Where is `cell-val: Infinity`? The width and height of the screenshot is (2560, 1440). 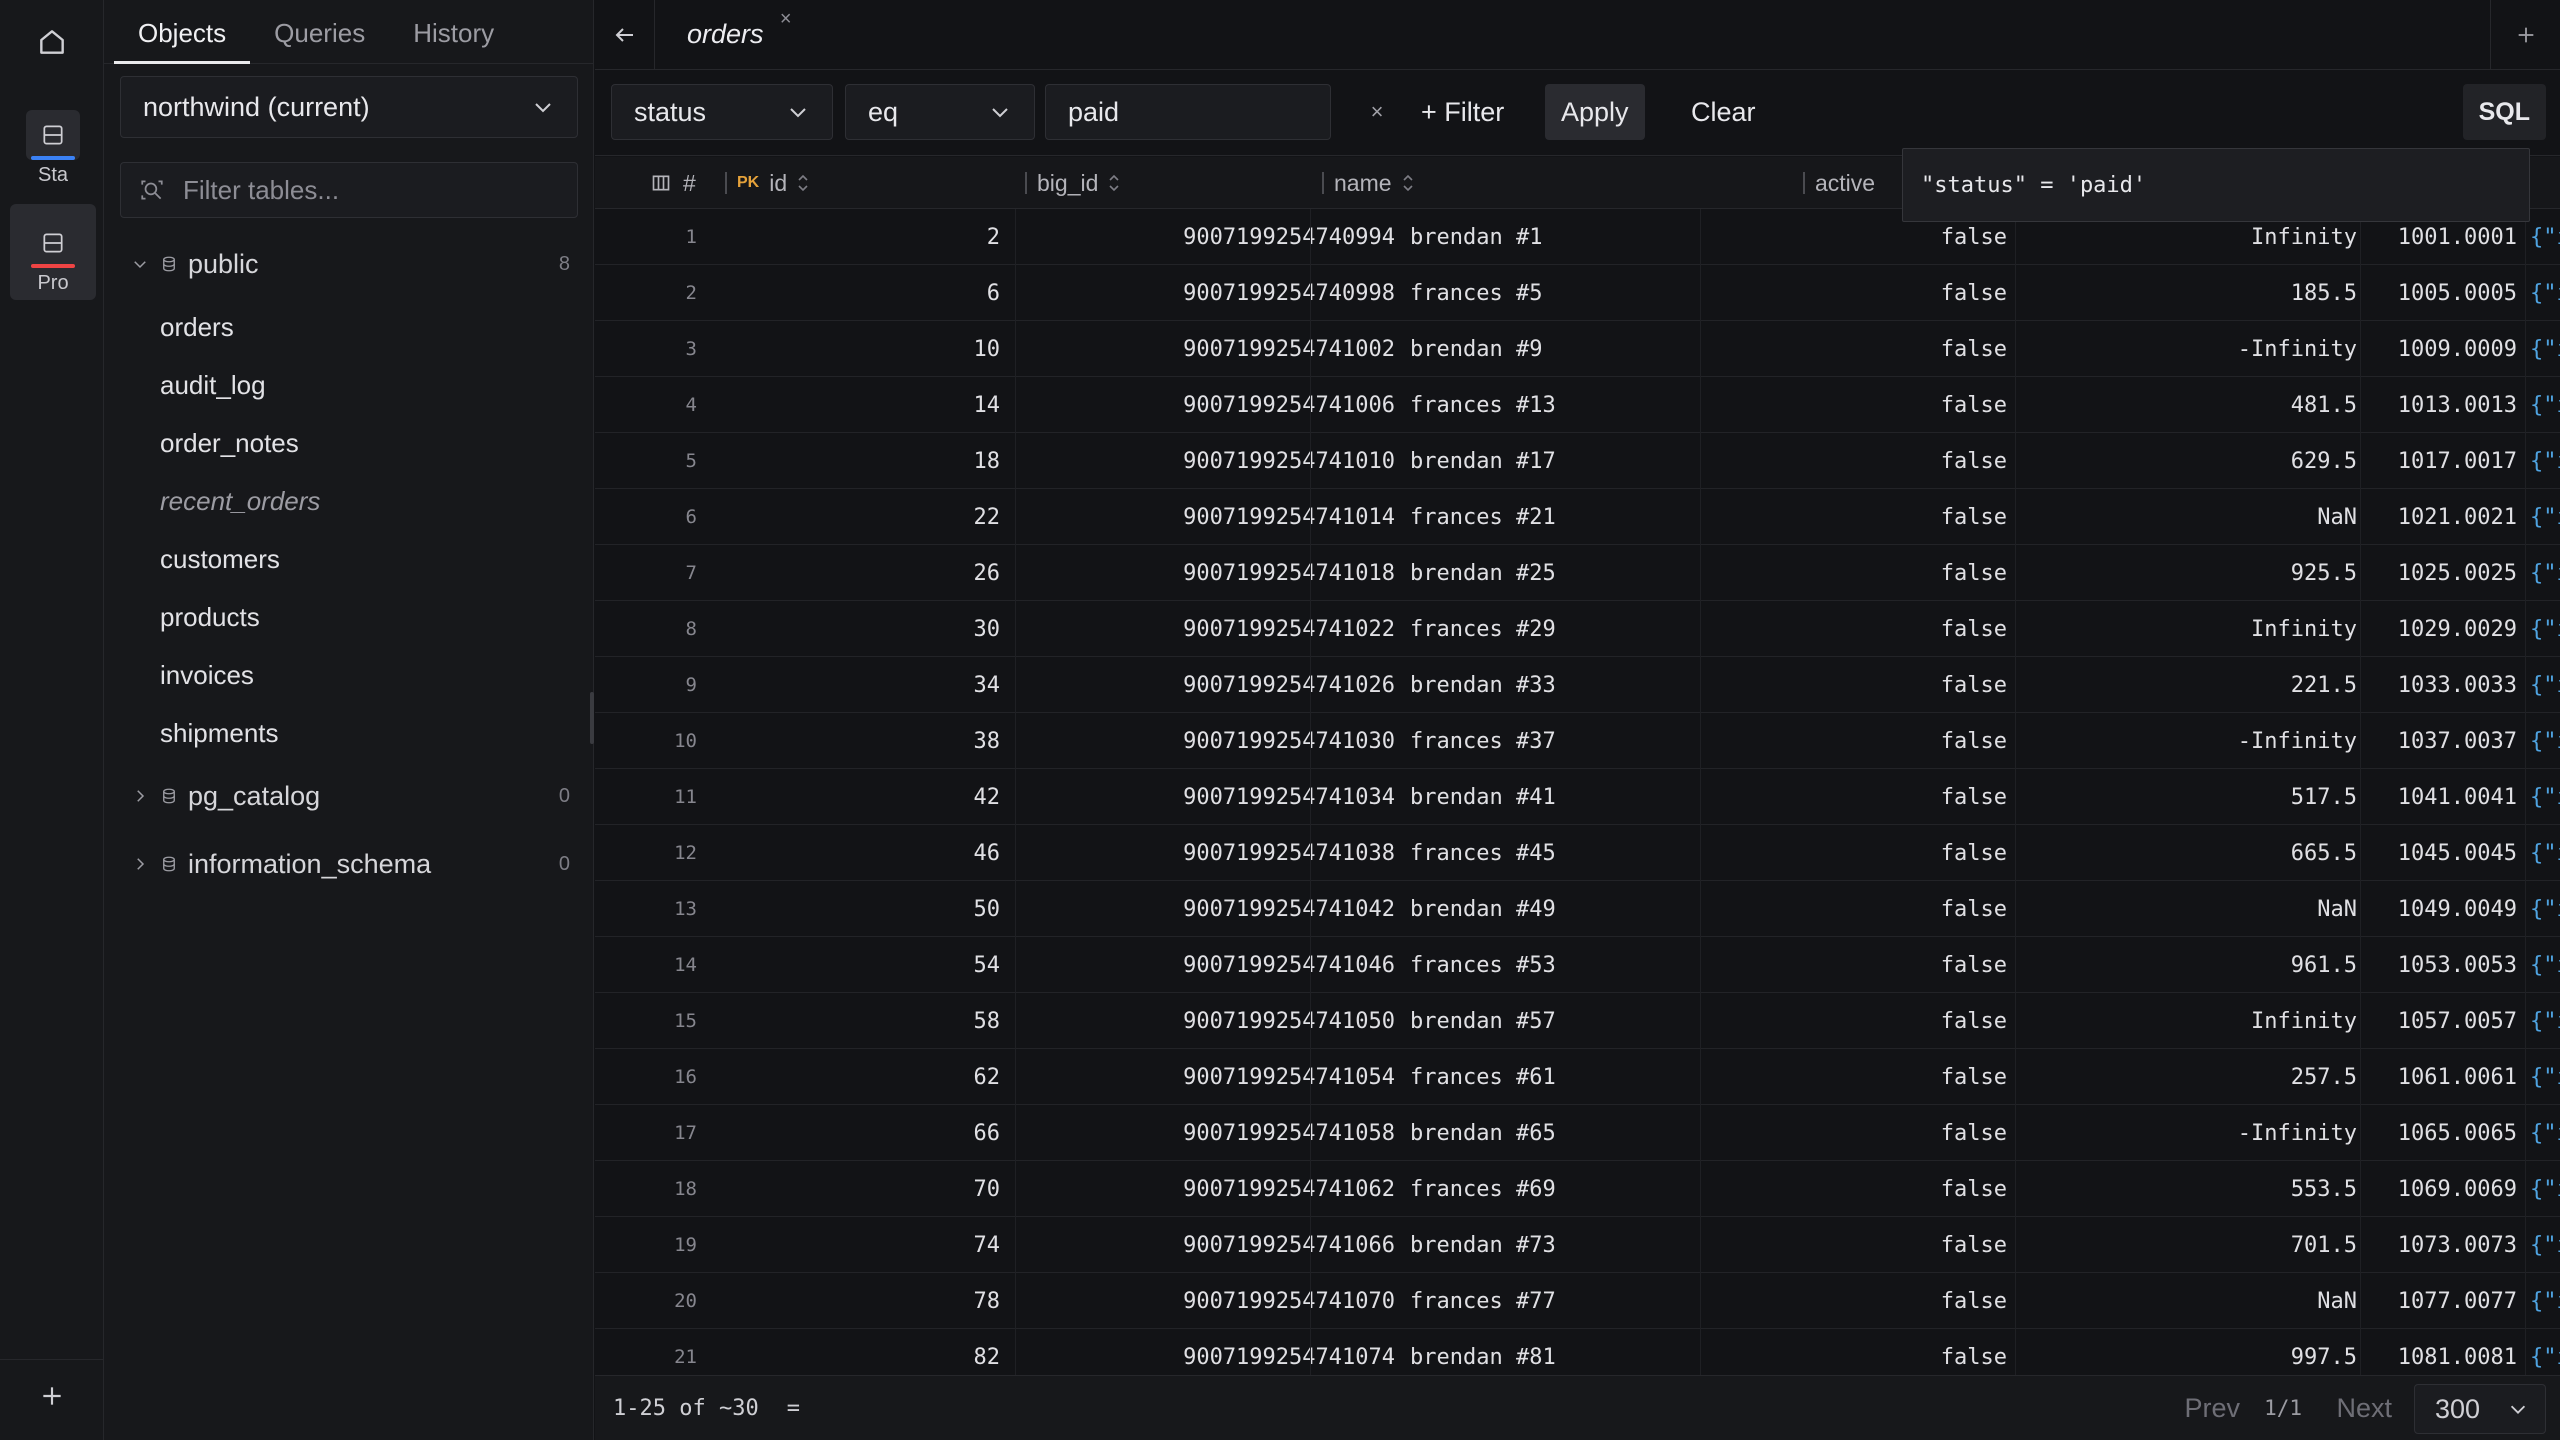
cell-val: Infinity is located at coordinates (2189, 1021).